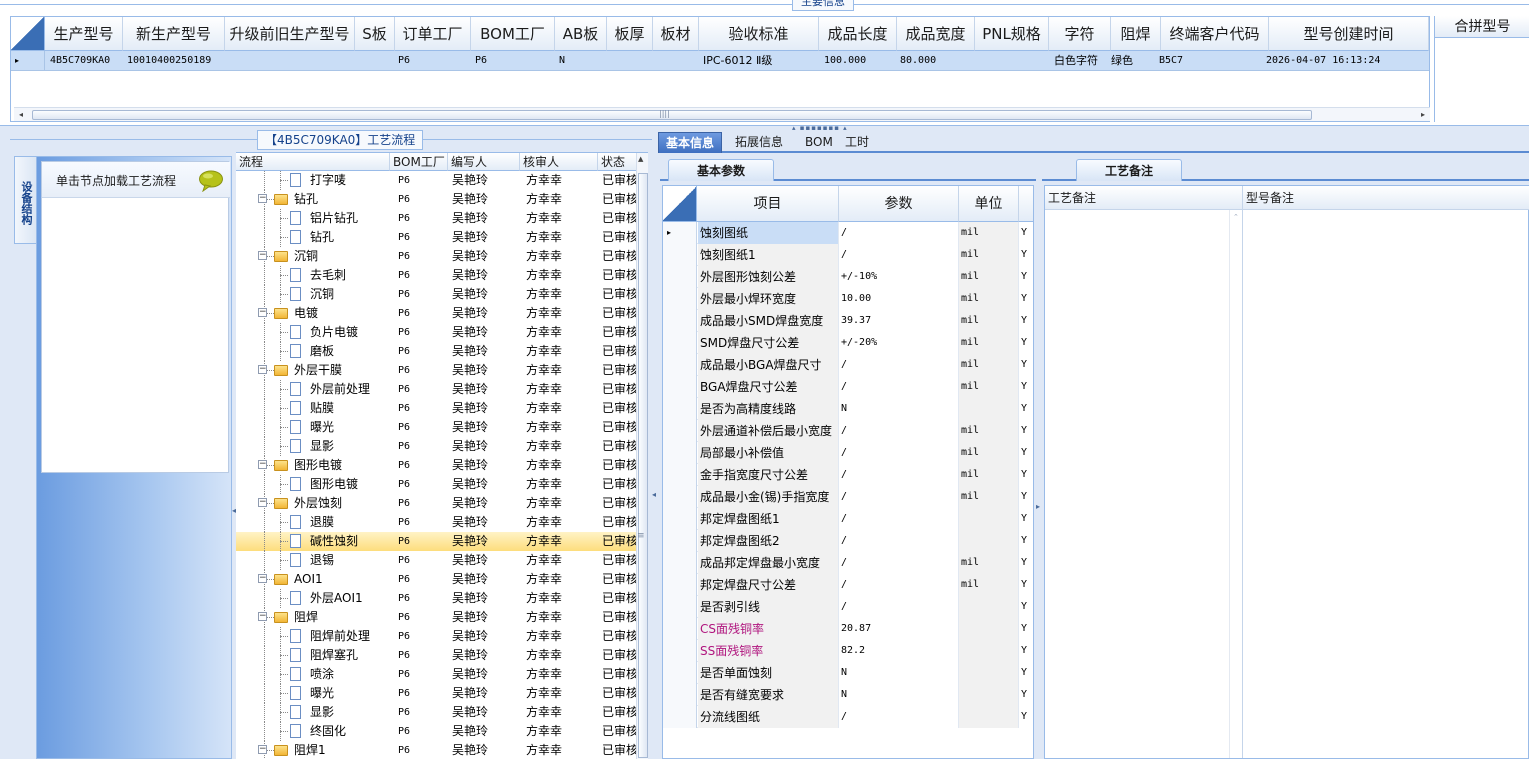  Describe the element at coordinates (1133, 61) in the screenshot. I see `cell-solder-mask: 绿色` at that location.